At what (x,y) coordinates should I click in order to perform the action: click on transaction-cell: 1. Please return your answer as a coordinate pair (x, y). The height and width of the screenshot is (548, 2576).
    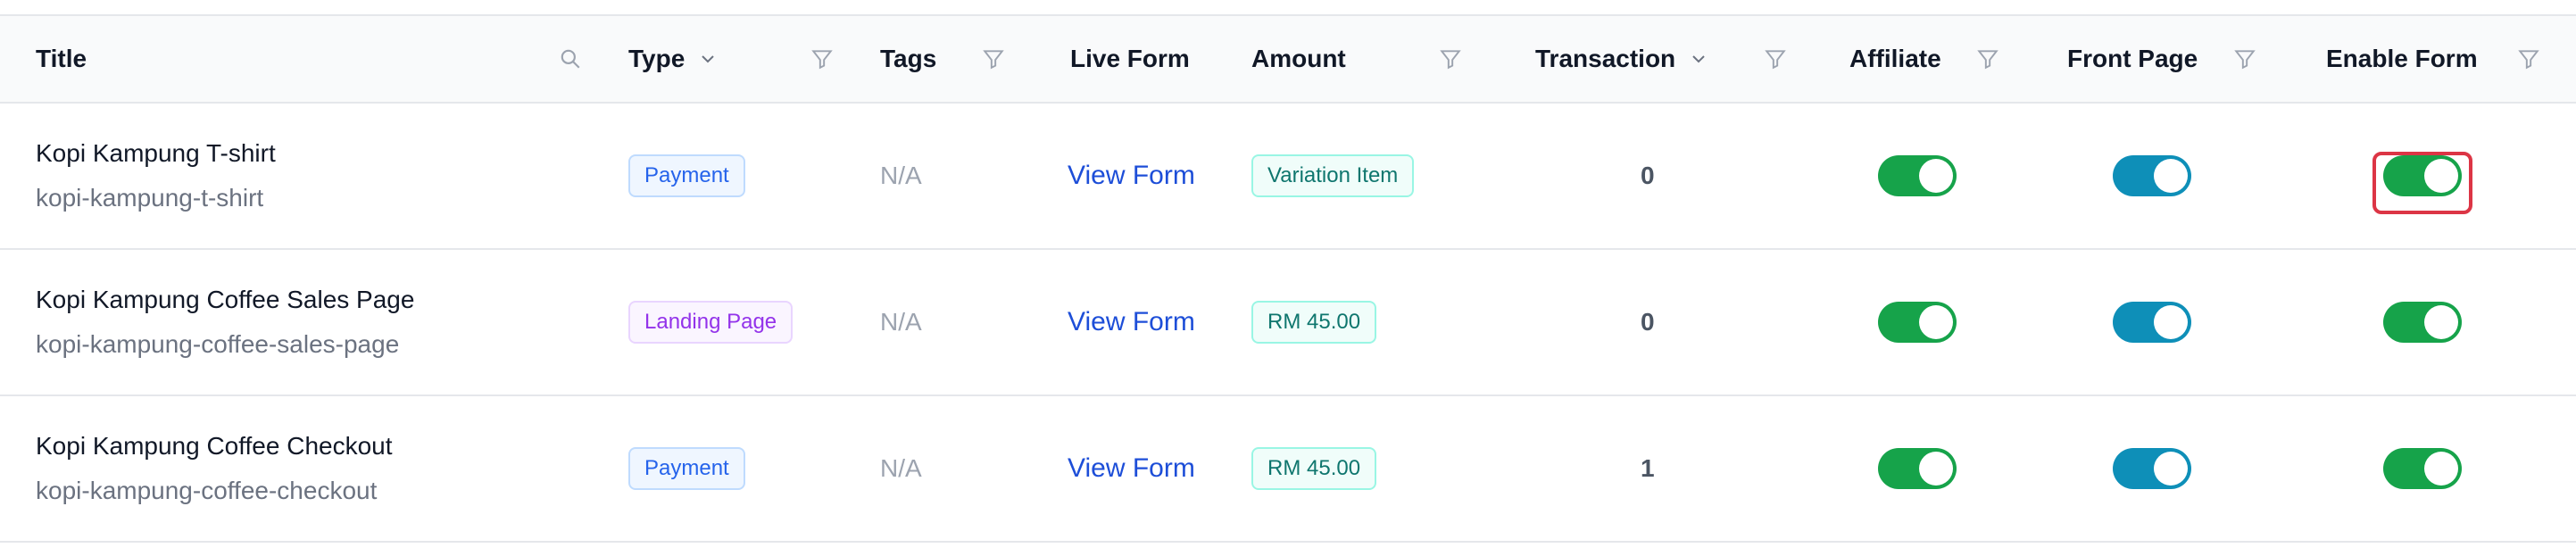
    Looking at the image, I should click on (1648, 468).